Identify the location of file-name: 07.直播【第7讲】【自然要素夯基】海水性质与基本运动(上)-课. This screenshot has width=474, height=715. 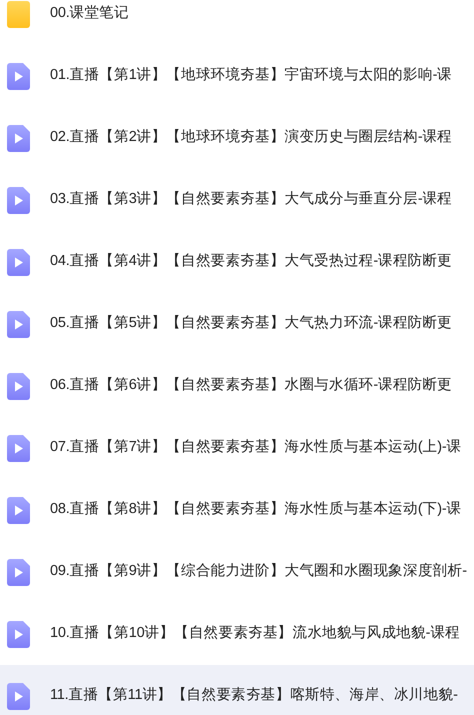
(256, 448).